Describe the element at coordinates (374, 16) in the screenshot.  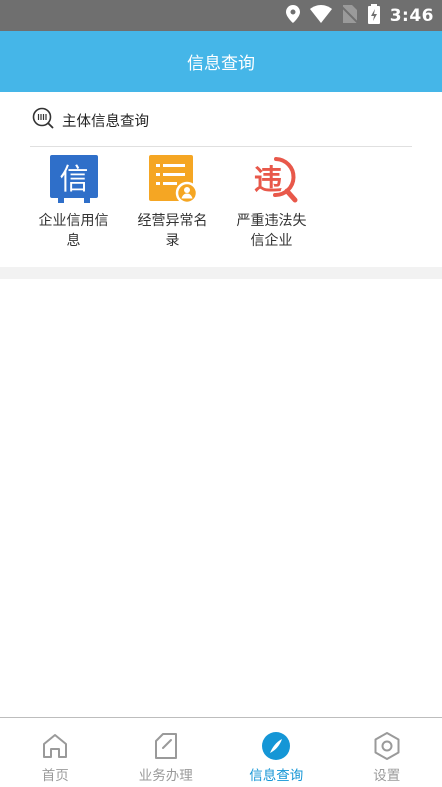
I see `battery-charging-icon` at that location.